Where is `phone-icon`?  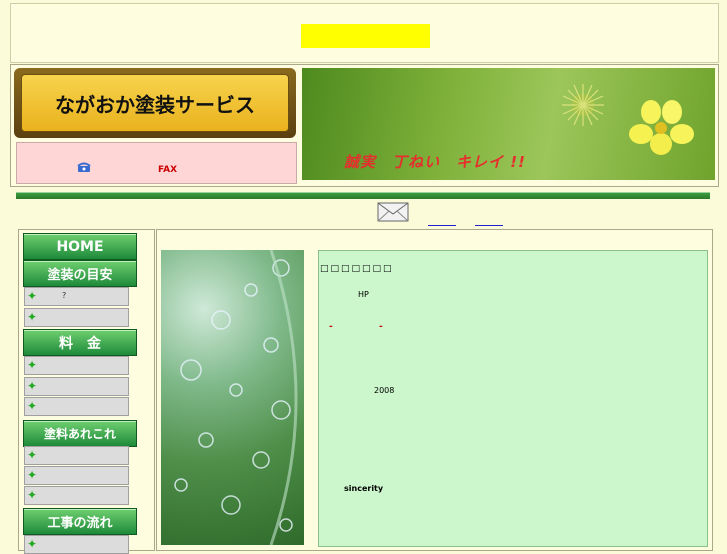 phone-icon is located at coordinates (84, 167).